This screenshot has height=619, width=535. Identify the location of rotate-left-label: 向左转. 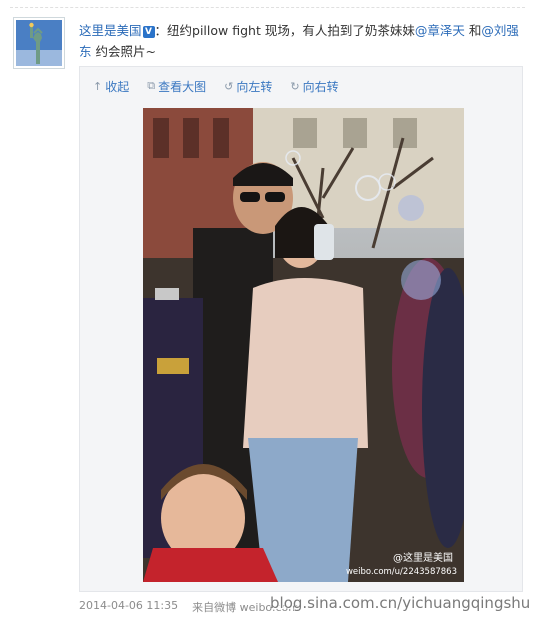
(254, 86).